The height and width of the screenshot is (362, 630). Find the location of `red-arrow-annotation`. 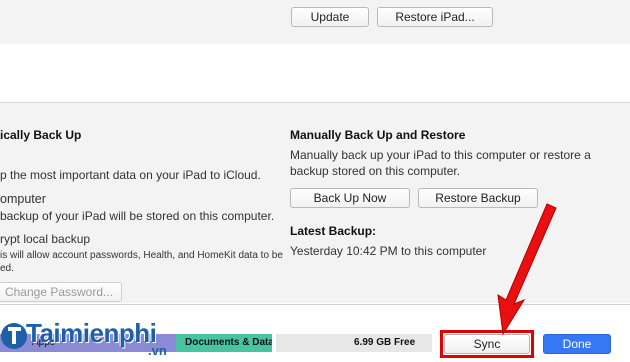

red-arrow-annotation is located at coordinates (527, 269).